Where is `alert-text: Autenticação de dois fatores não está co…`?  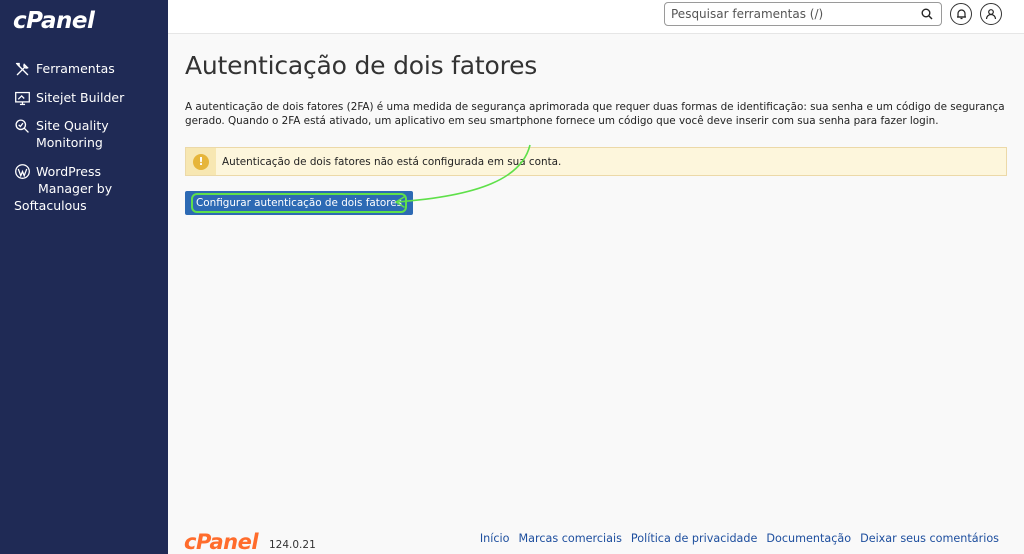 alert-text: Autenticação de dois fatores não está co… is located at coordinates (392, 161).